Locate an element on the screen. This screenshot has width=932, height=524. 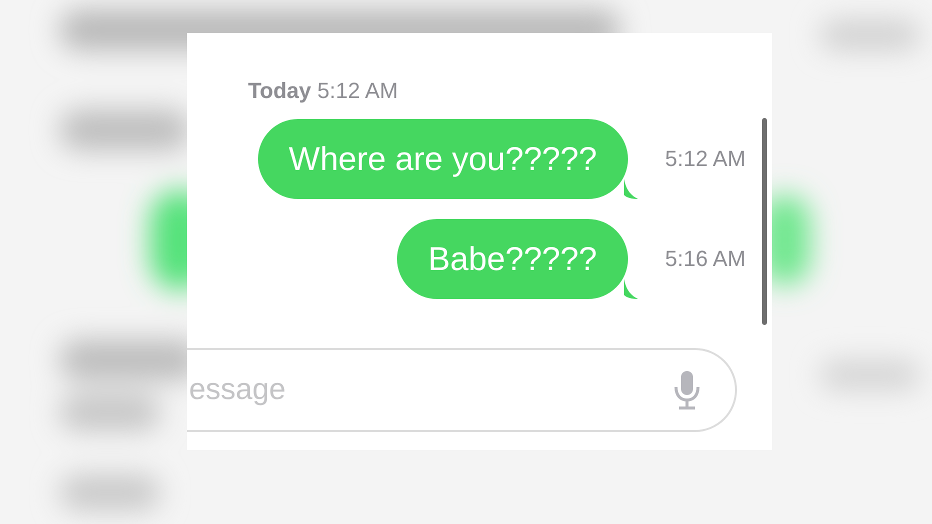
scrollbar is located at coordinates (764, 221).